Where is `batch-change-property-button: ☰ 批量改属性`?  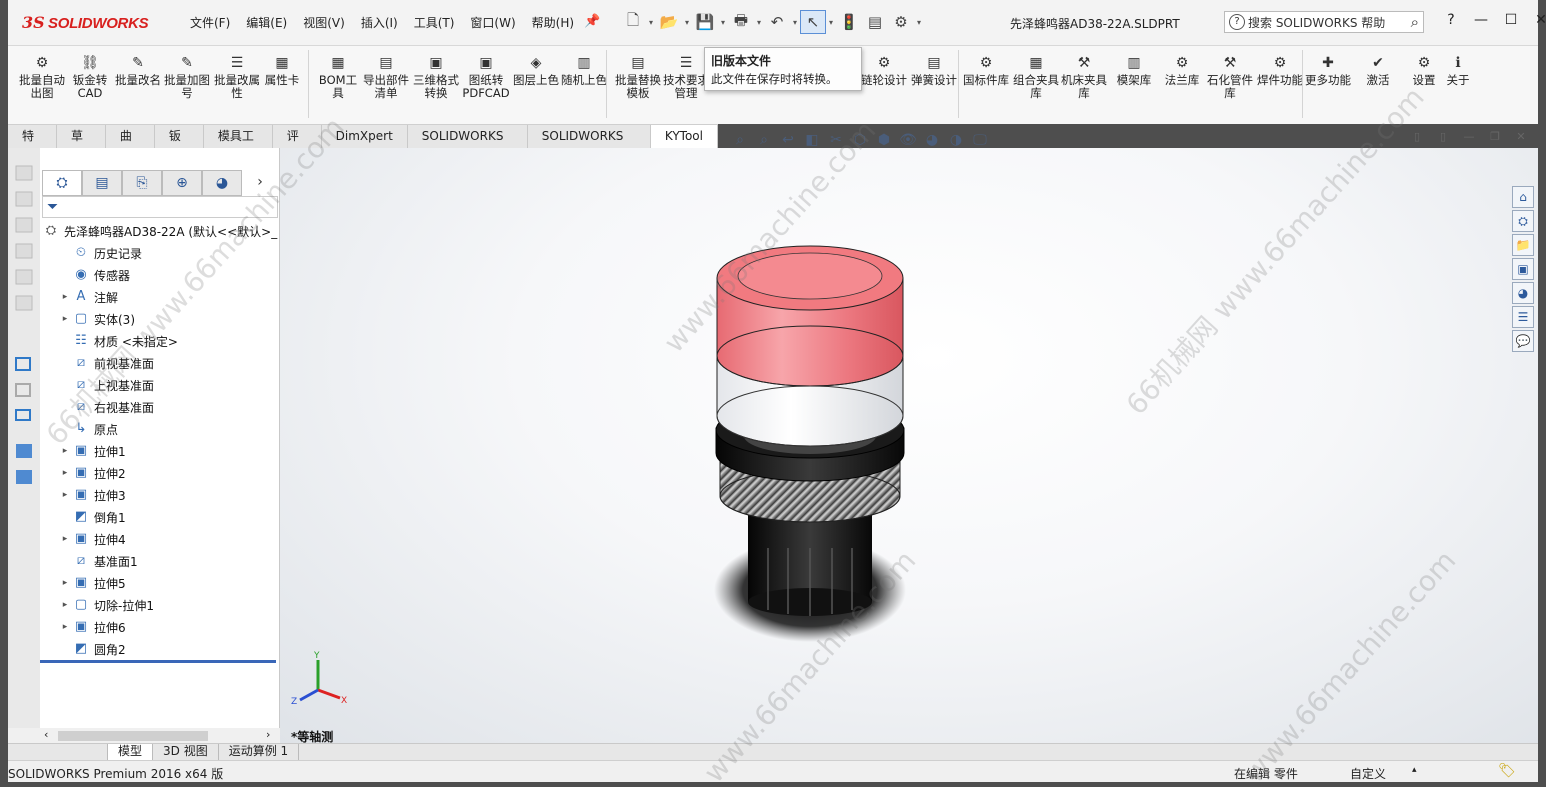 batch-change-property-button: ☰ 批量改属性 is located at coordinates (237, 77).